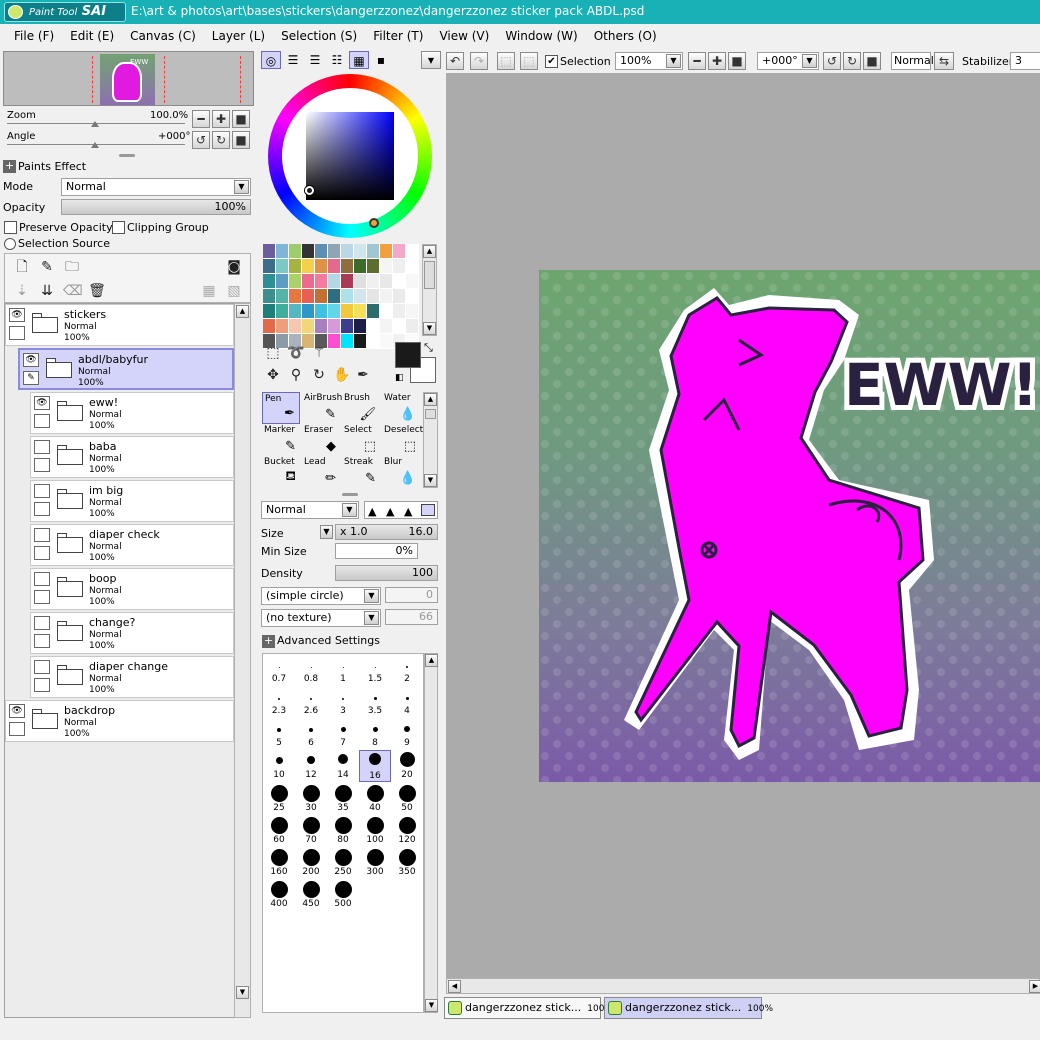  I want to click on tool-eraser: Eraser ◆, so click(321, 440).